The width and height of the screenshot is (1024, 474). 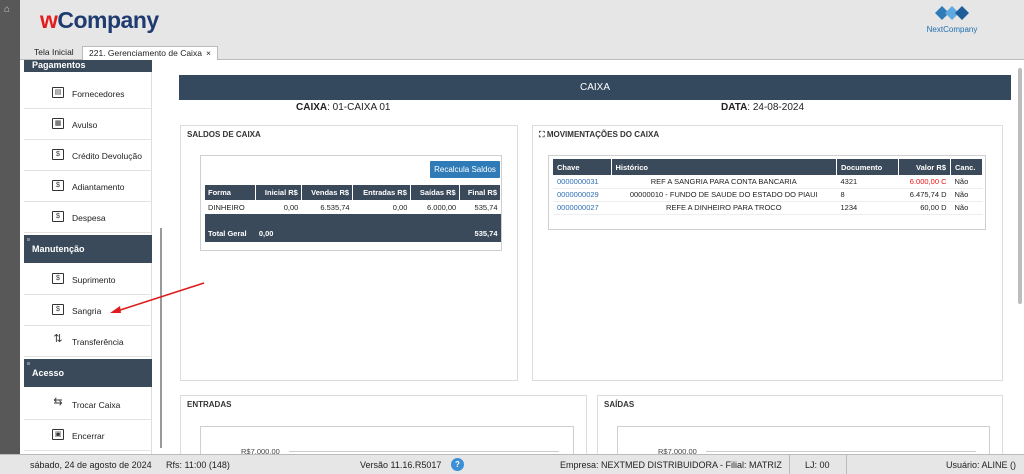 What do you see at coordinates (387, 441) in the screenshot?
I see `entradas-chart: R$7.000,00` at bounding box center [387, 441].